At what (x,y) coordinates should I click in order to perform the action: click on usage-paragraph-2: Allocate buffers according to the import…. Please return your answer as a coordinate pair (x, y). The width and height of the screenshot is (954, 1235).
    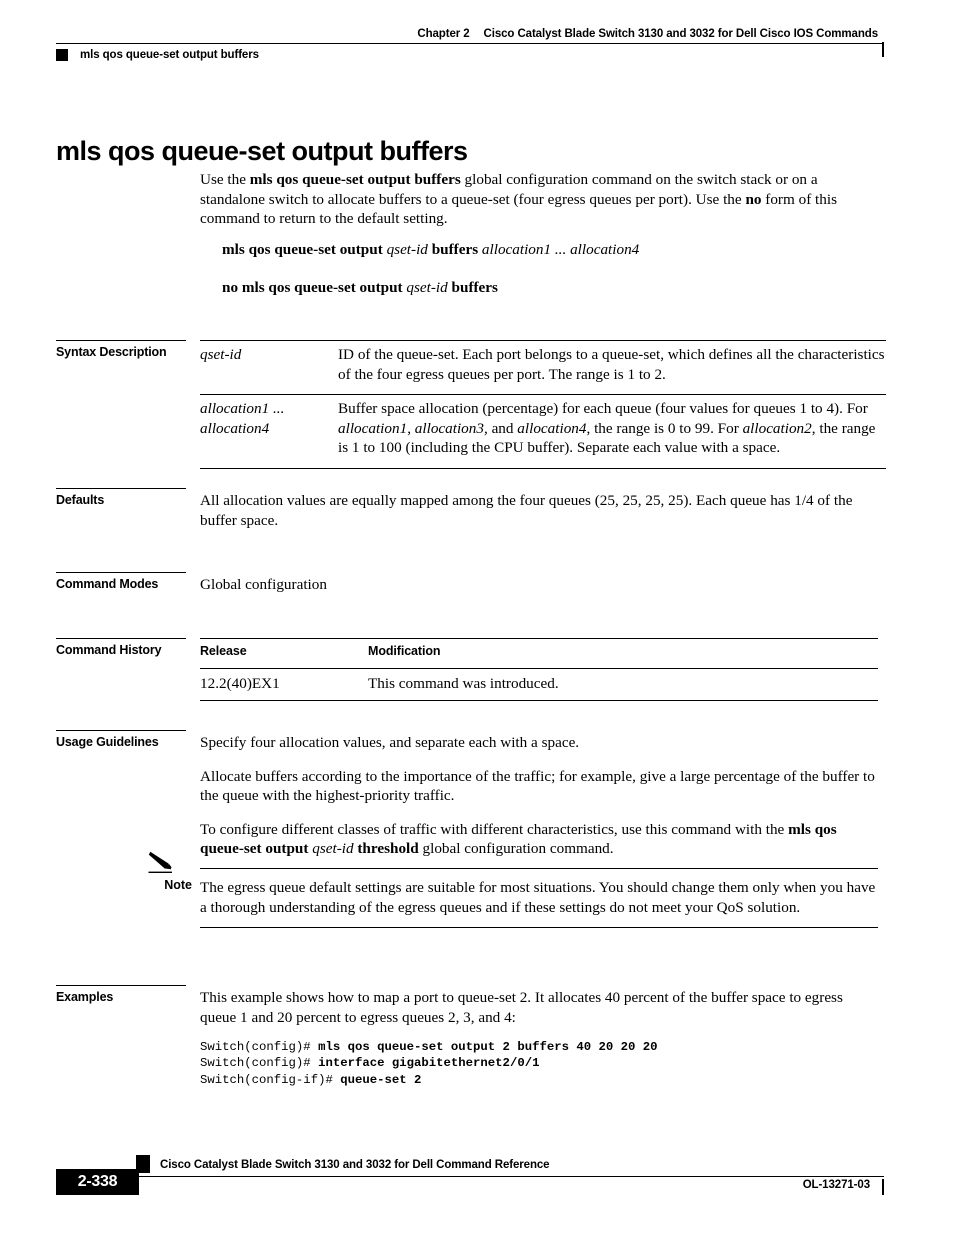
    Looking at the image, I should click on (537, 786).